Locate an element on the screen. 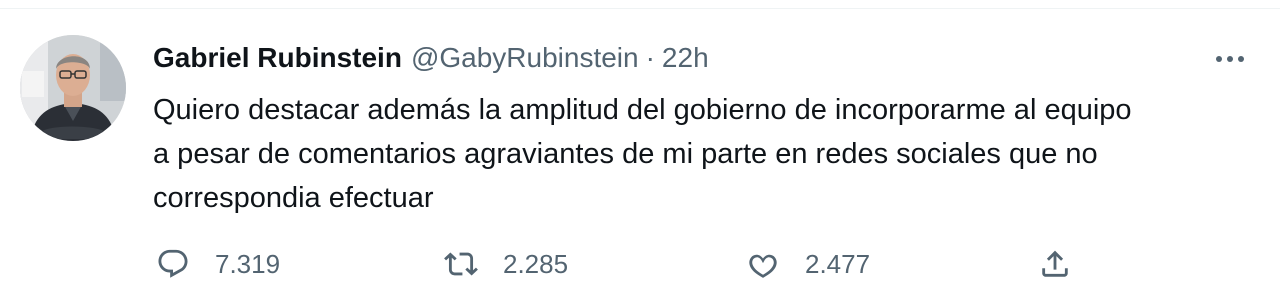 The width and height of the screenshot is (1280, 294). reply-button: 7.319 is located at coordinates (216, 264).